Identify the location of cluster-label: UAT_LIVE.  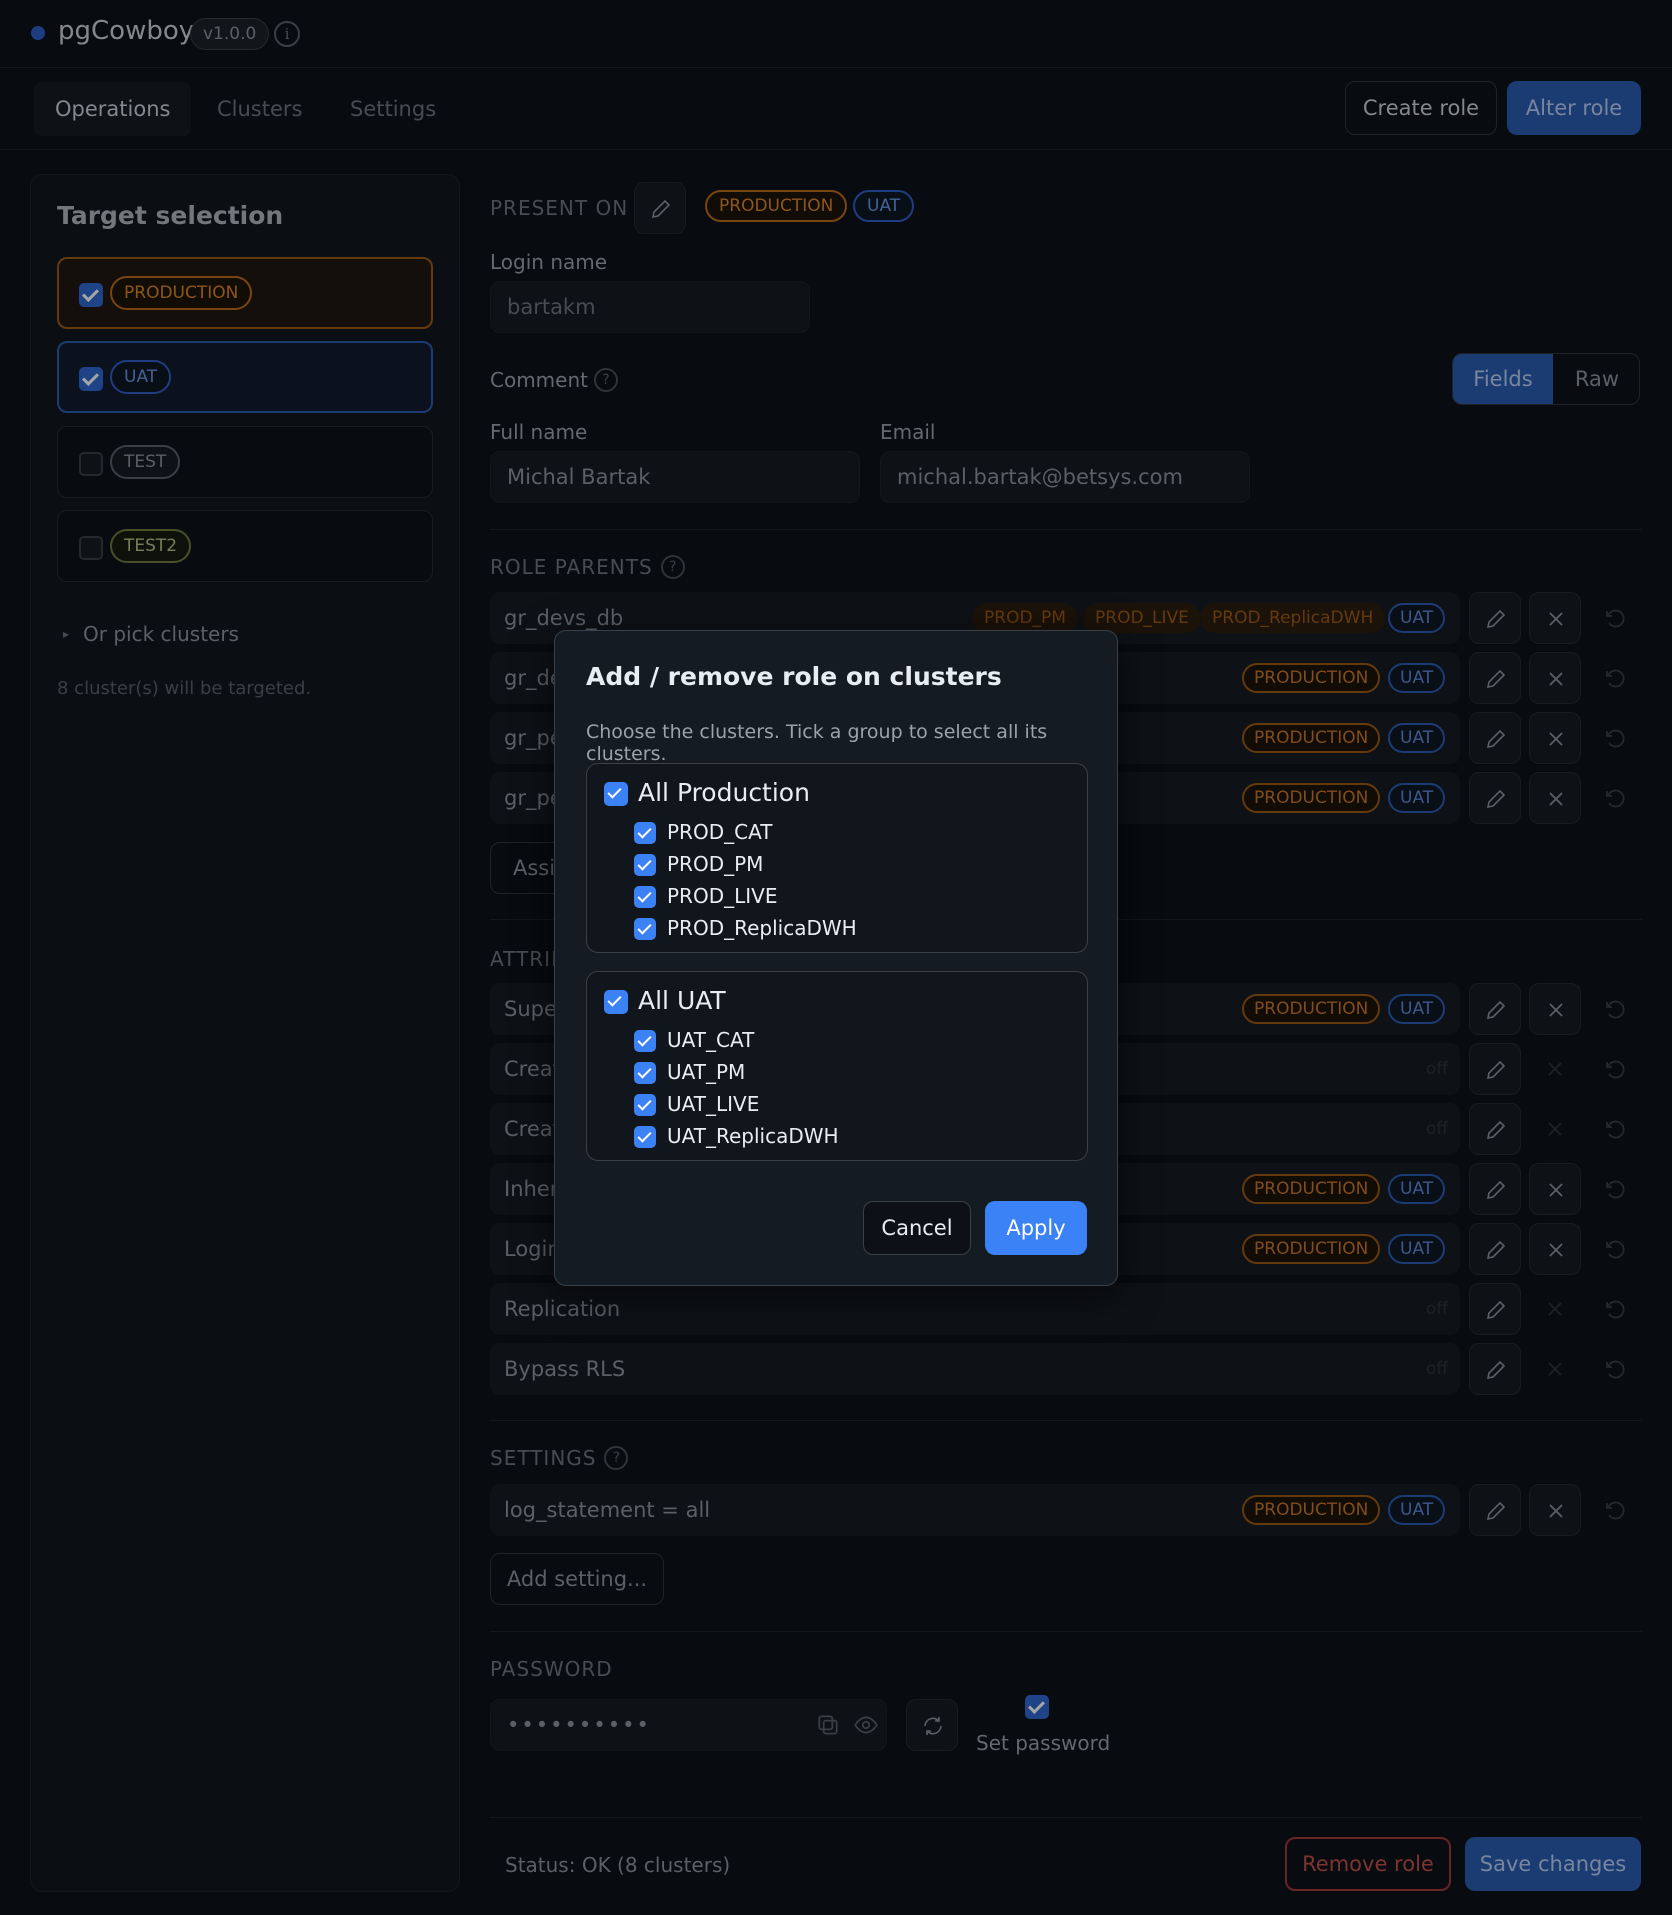
(713, 1104).